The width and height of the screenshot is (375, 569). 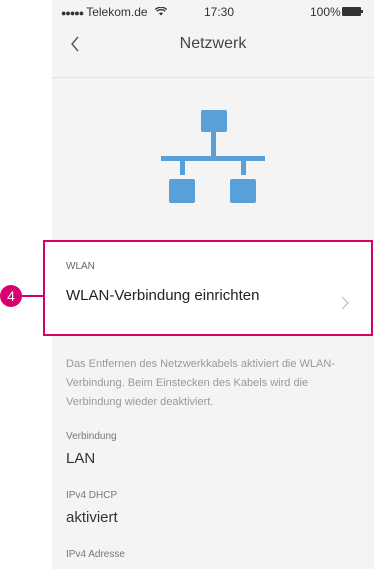 What do you see at coordinates (345, 303) in the screenshot?
I see `chevron-right-icon` at bounding box center [345, 303].